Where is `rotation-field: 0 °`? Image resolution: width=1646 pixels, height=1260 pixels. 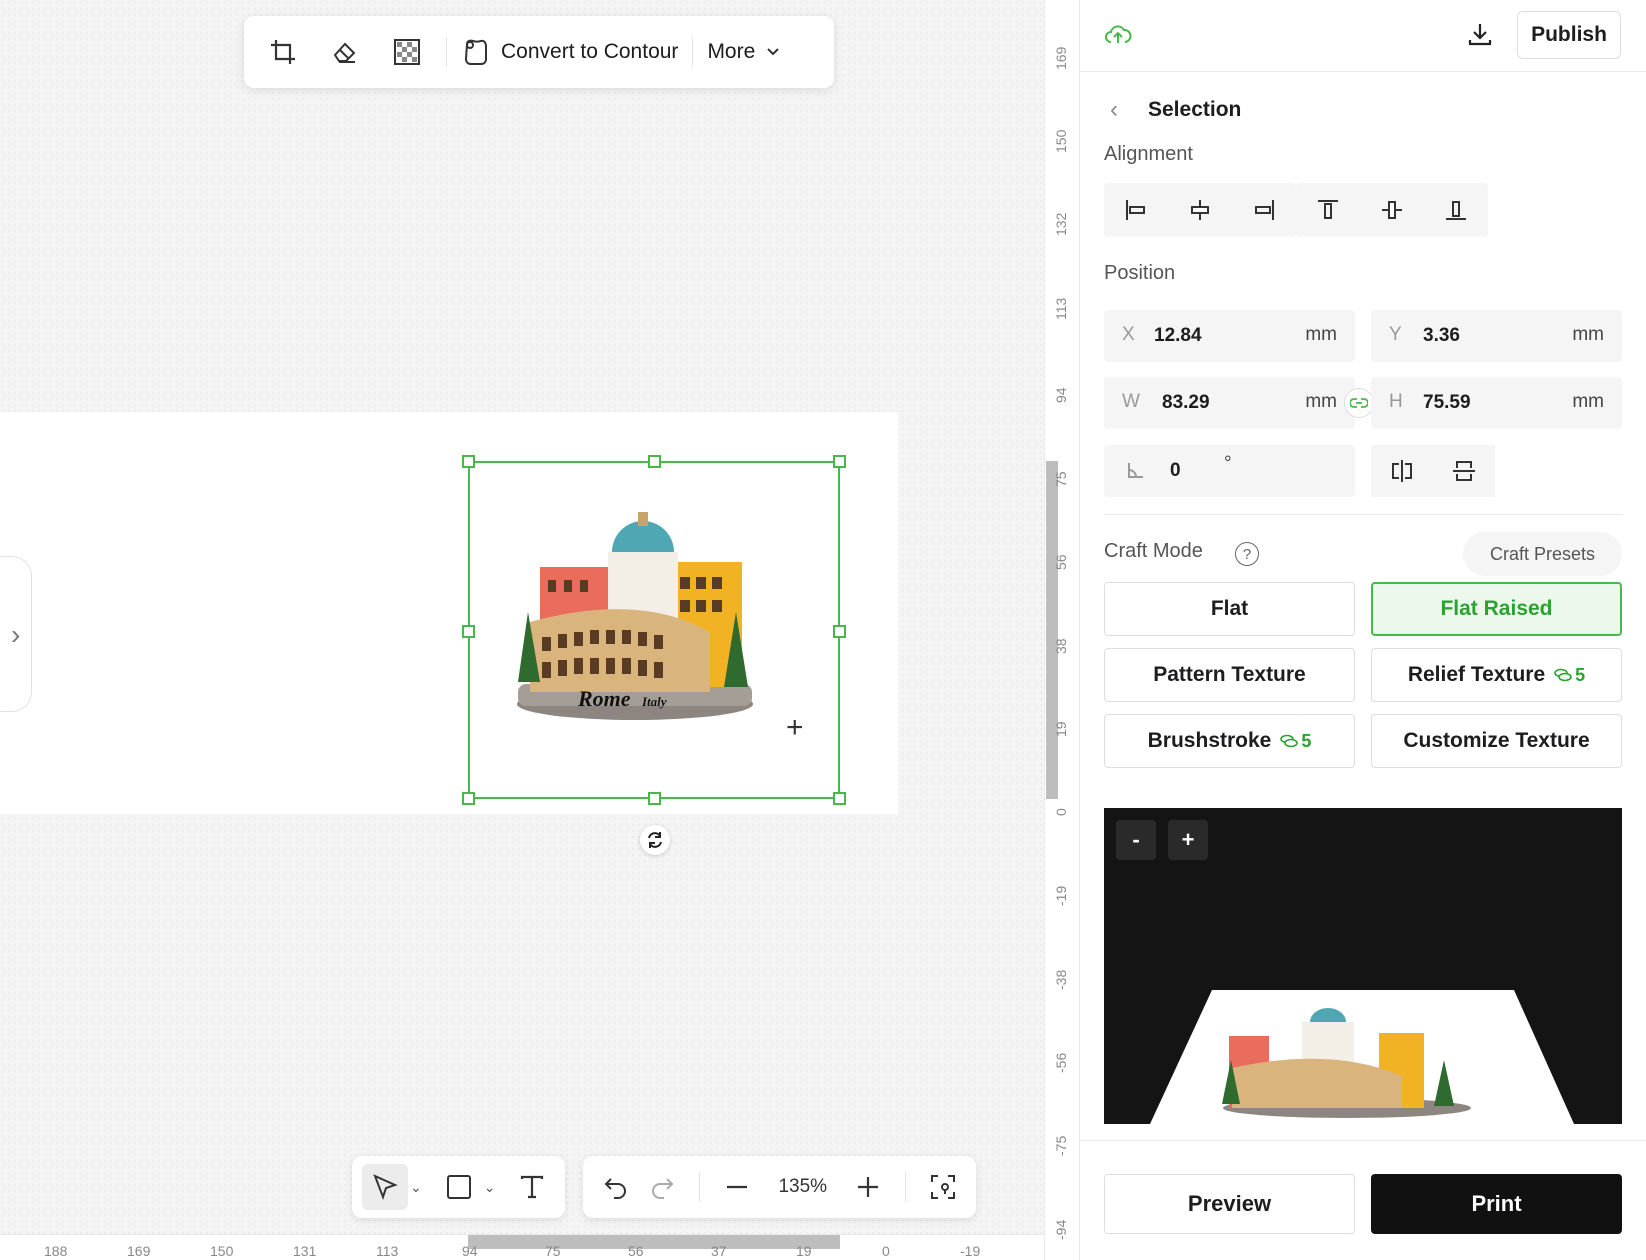
rotation-field: 0 ° is located at coordinates (1229, 471).